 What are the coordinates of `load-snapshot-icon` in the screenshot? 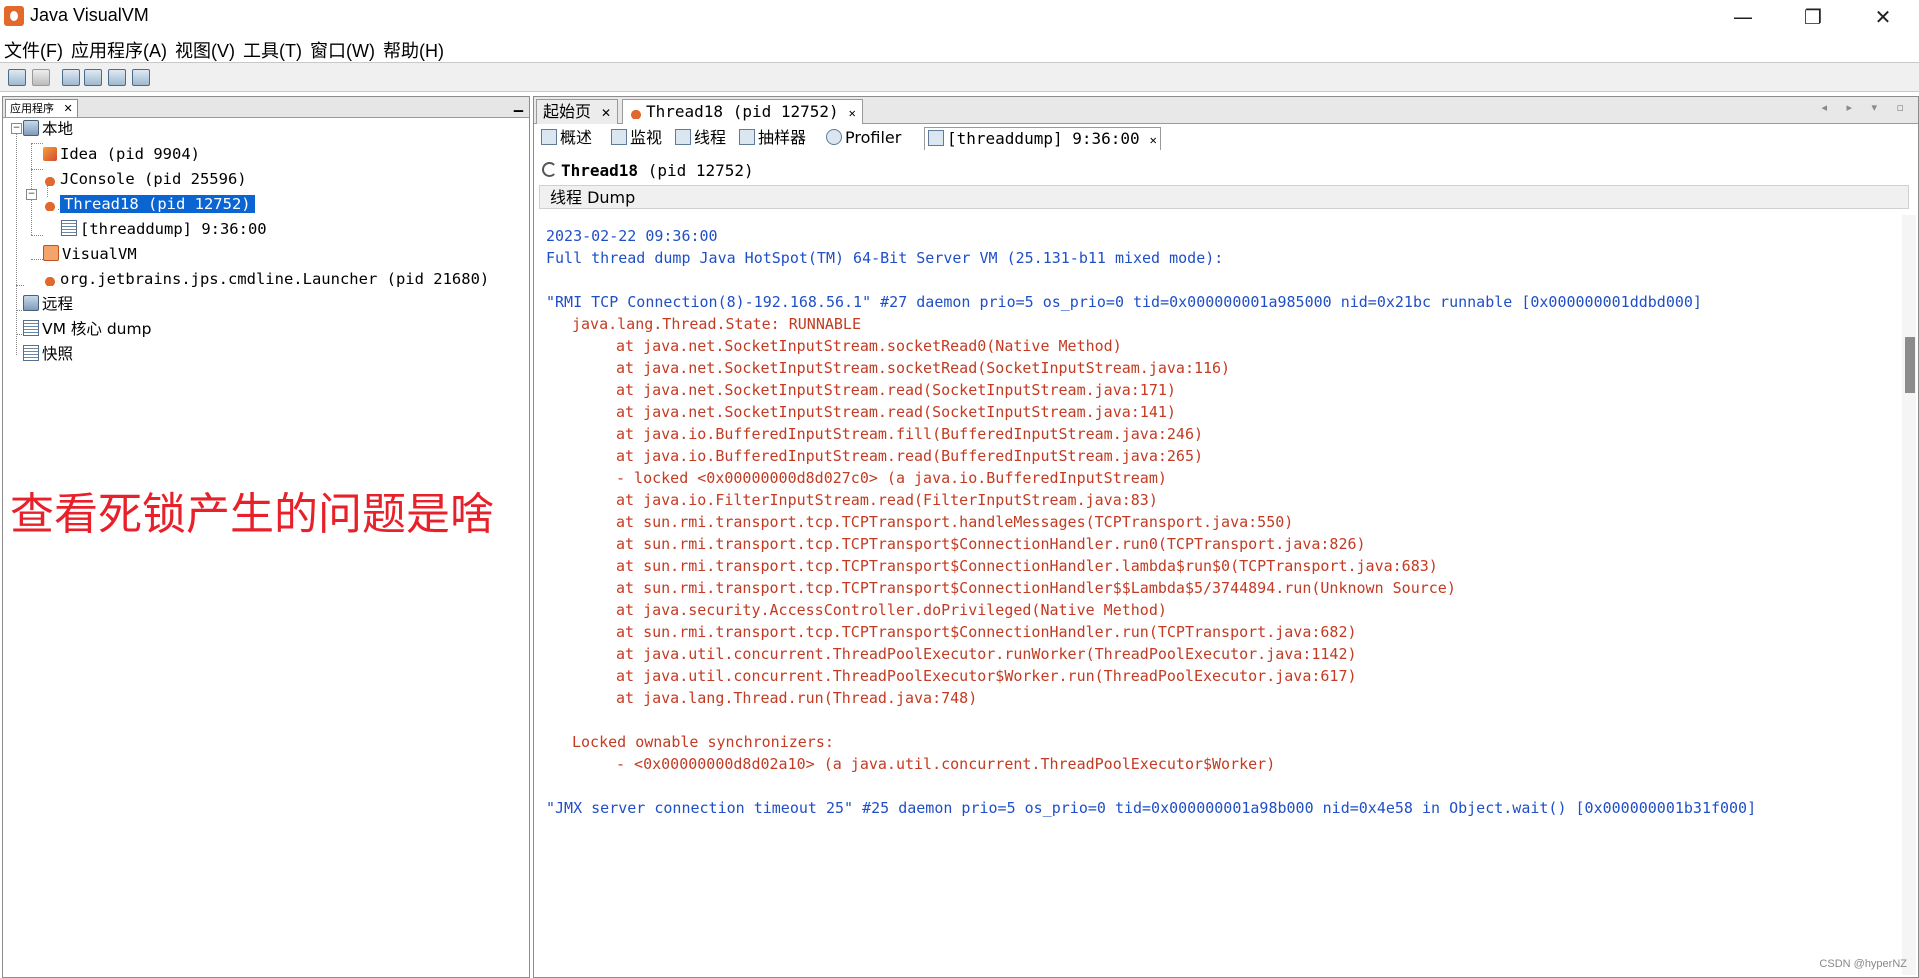 It's located at (117, 77).